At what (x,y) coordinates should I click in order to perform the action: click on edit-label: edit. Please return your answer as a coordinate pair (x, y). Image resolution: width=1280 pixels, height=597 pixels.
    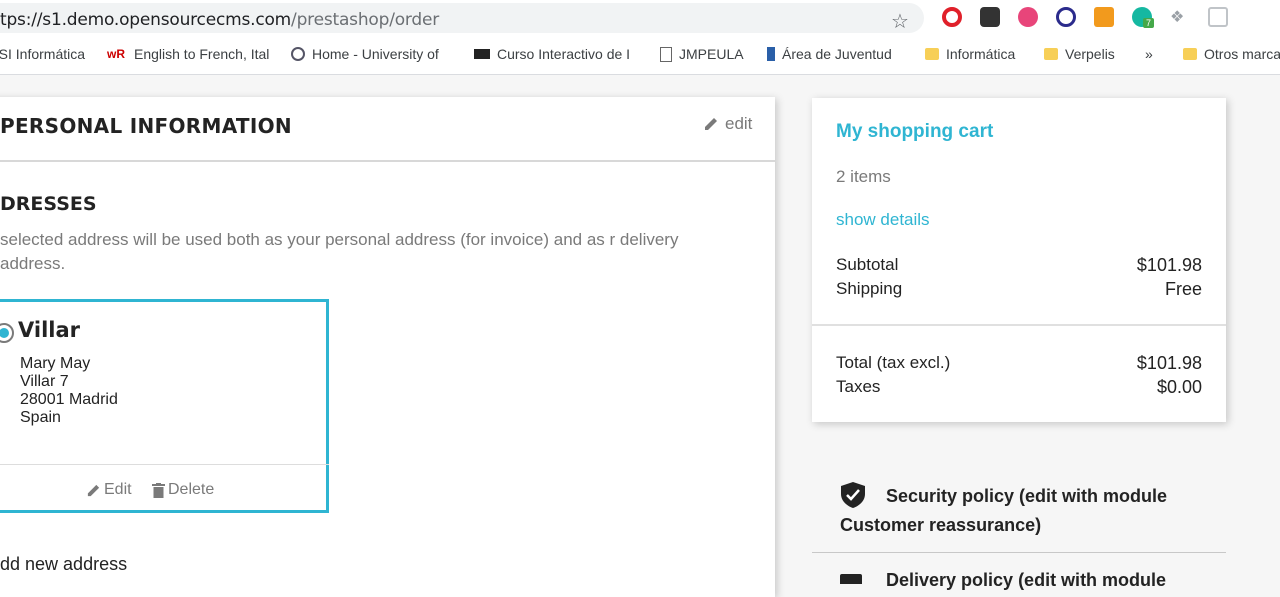
    Looking at the image, I should click on (739, 123).